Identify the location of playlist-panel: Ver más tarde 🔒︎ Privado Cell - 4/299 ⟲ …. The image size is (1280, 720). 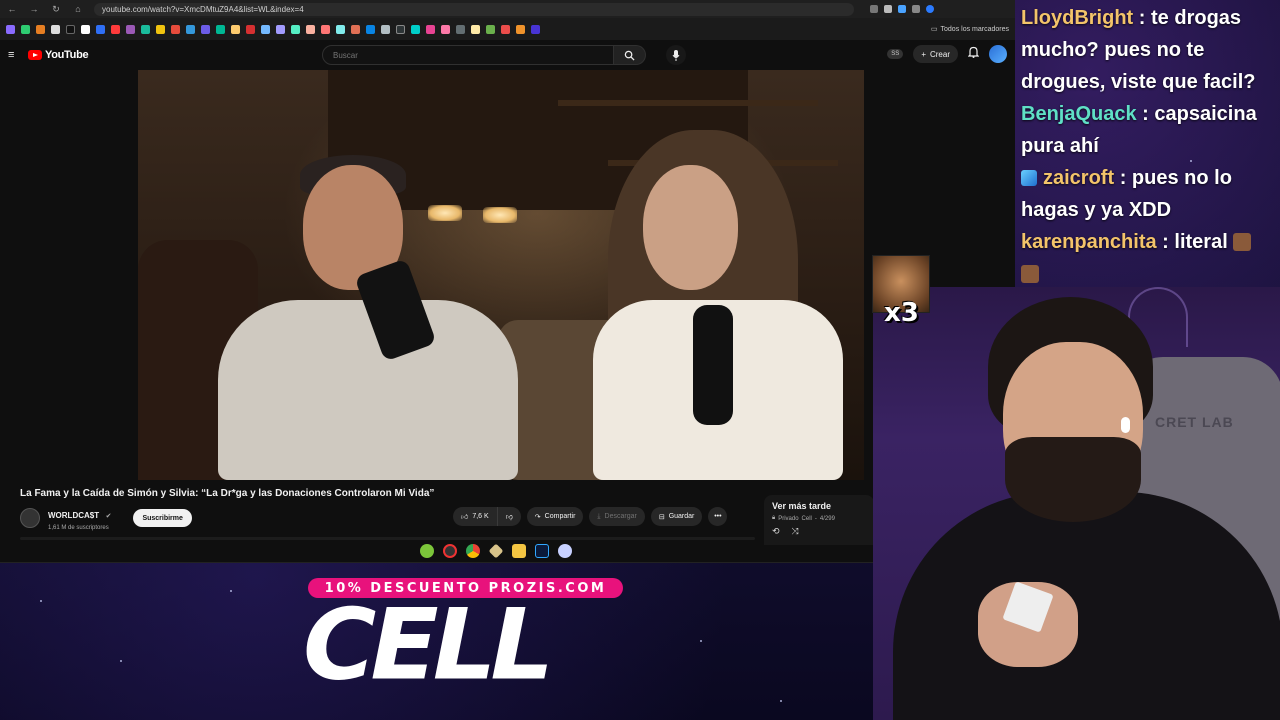
(819, 520).